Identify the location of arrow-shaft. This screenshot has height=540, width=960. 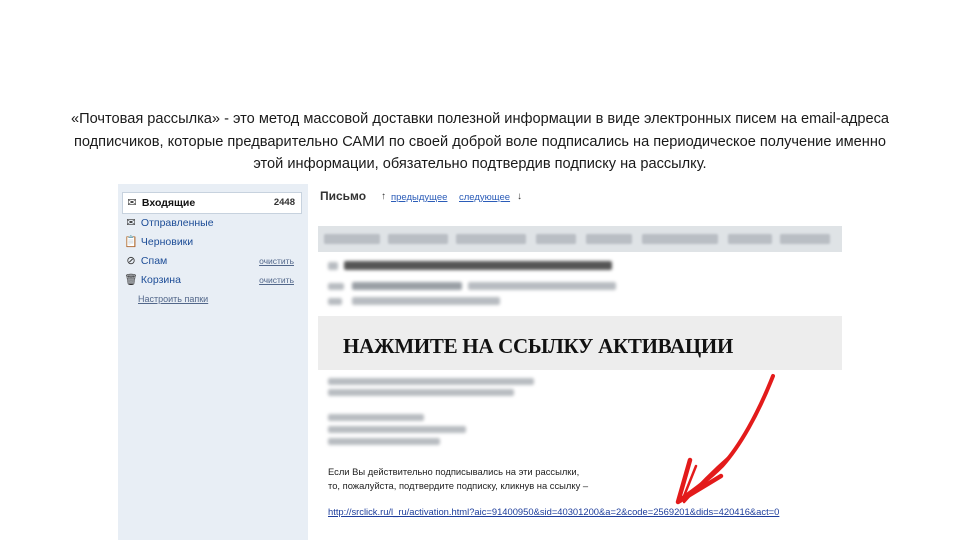
(726, 438).